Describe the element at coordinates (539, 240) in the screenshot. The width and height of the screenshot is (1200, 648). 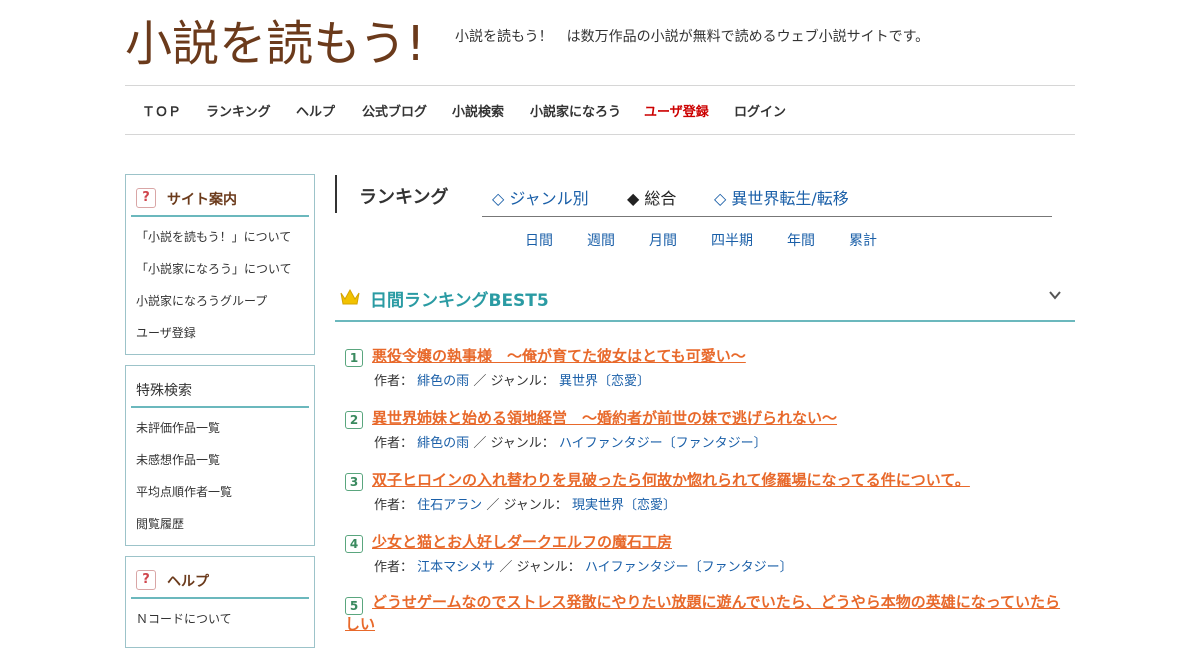
I see `period-daily: 日間` at that location.